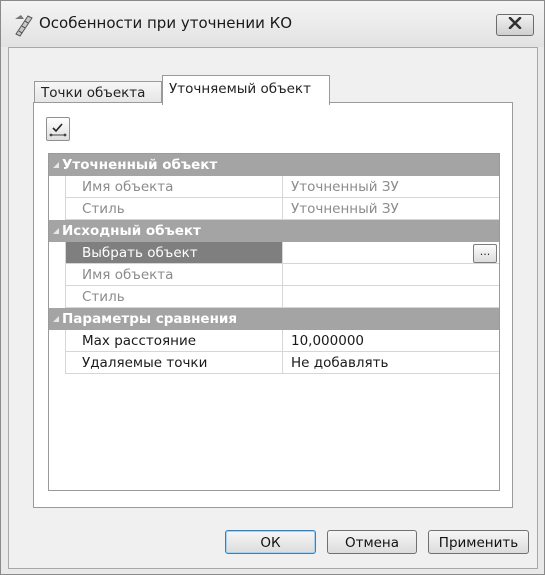 The height and width of the screenshot is (575, 545). I want to click on checkmark-measure-icon, so click(58, 133).